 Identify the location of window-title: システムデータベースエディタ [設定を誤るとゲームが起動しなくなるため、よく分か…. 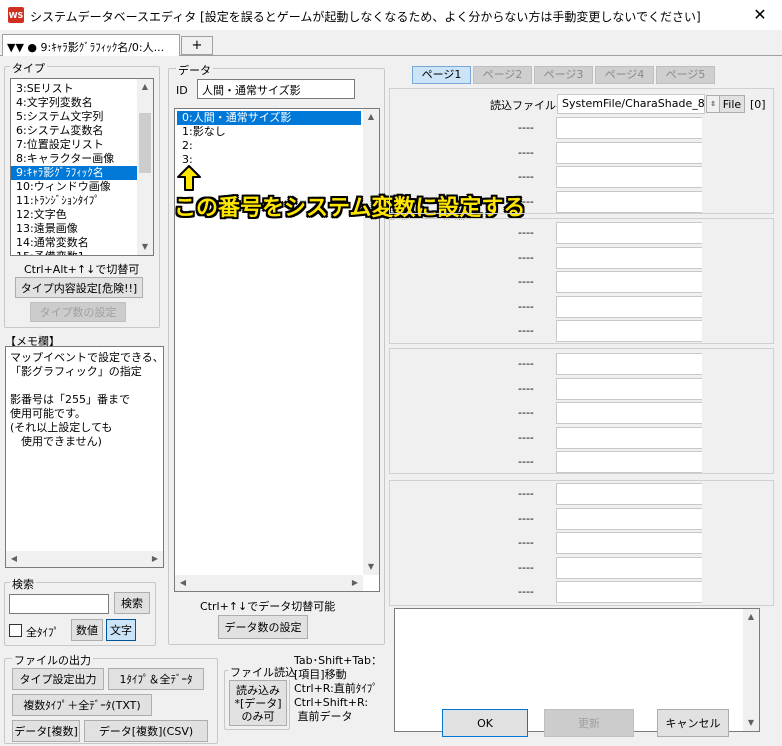
(365, 17).